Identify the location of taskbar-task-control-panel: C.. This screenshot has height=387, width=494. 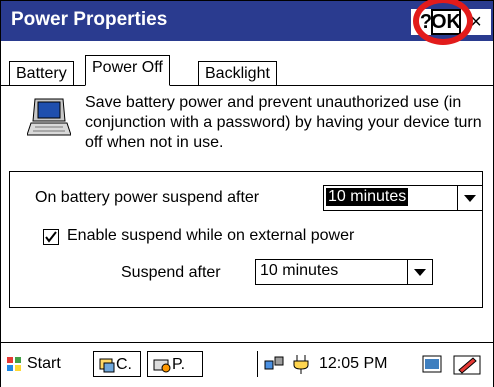
(117, 364).